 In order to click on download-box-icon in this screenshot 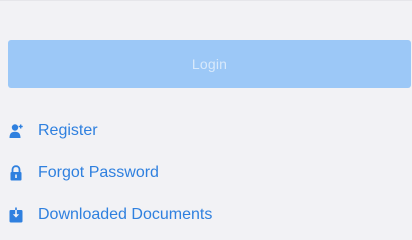, I will do `click(16, 215)`.